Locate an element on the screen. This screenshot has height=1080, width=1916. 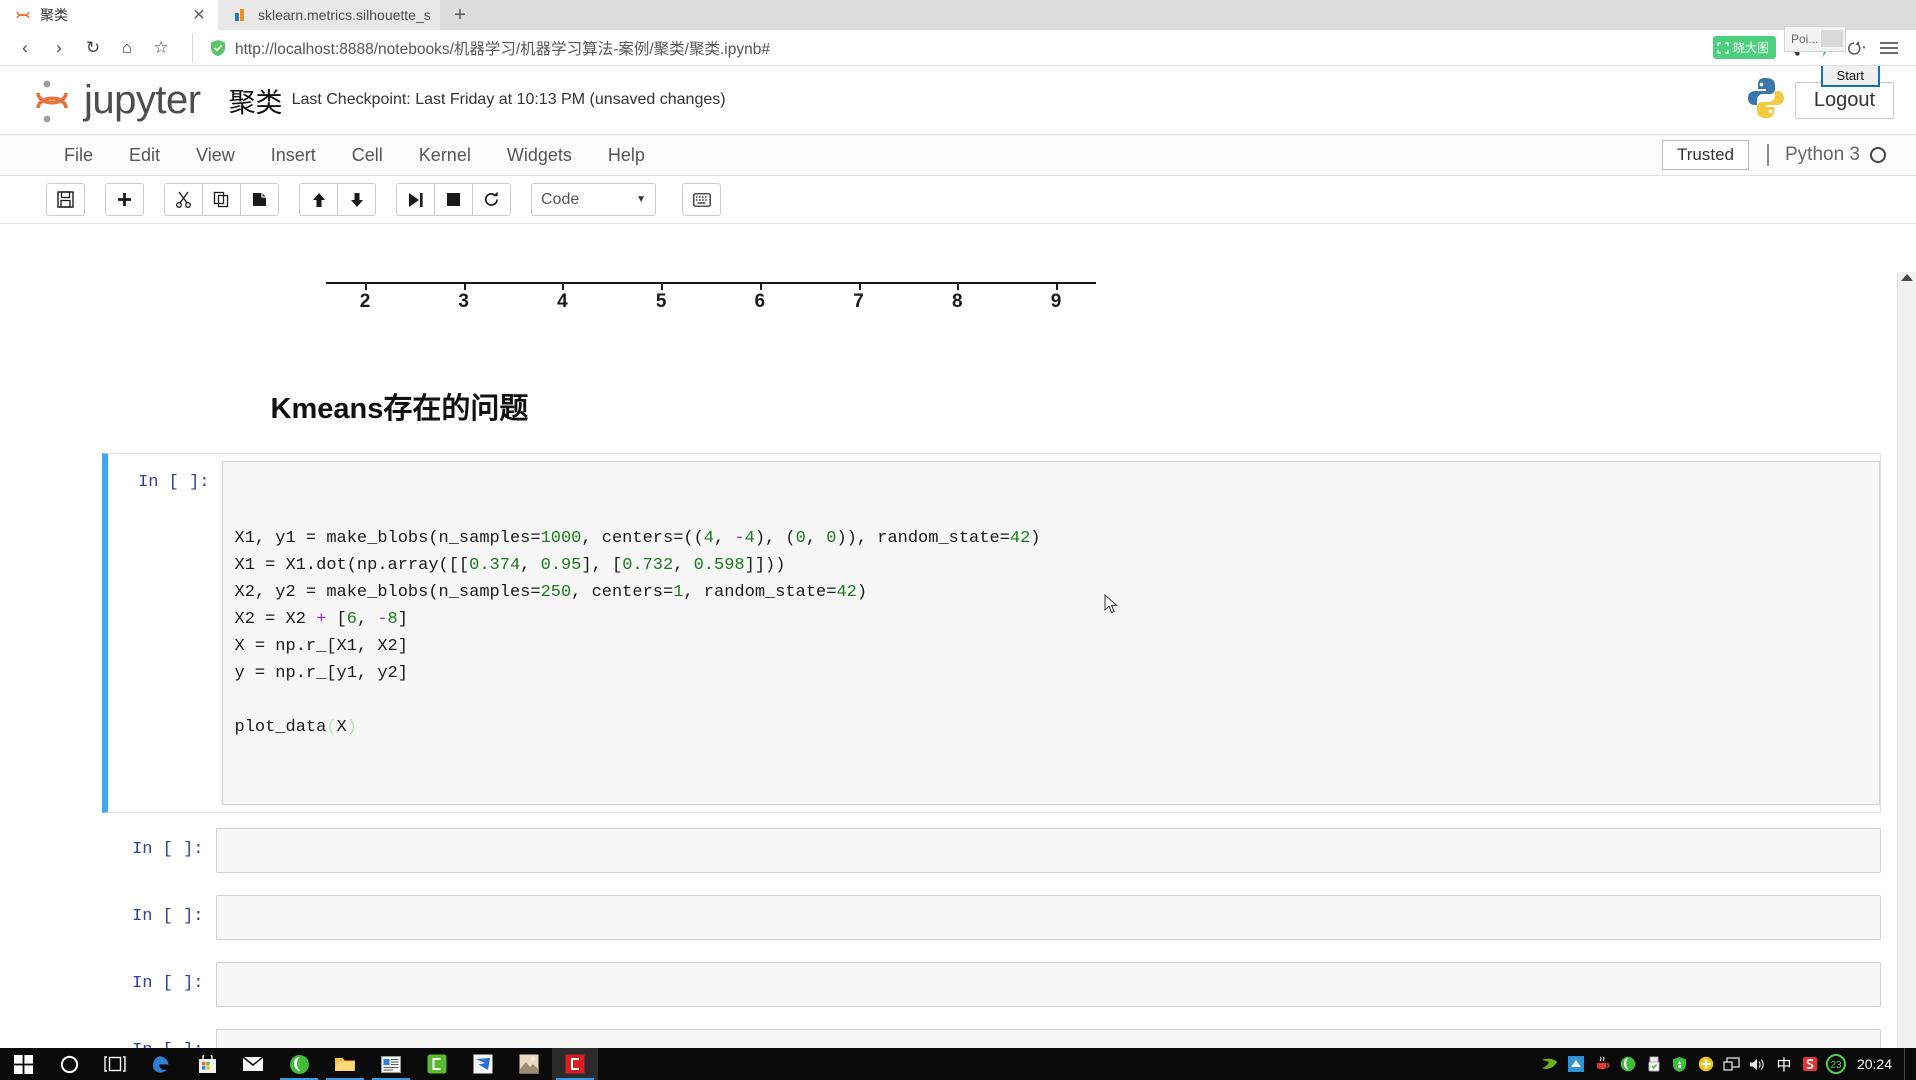
hamburger-menu-icon is located at coordinates (1889, 48).